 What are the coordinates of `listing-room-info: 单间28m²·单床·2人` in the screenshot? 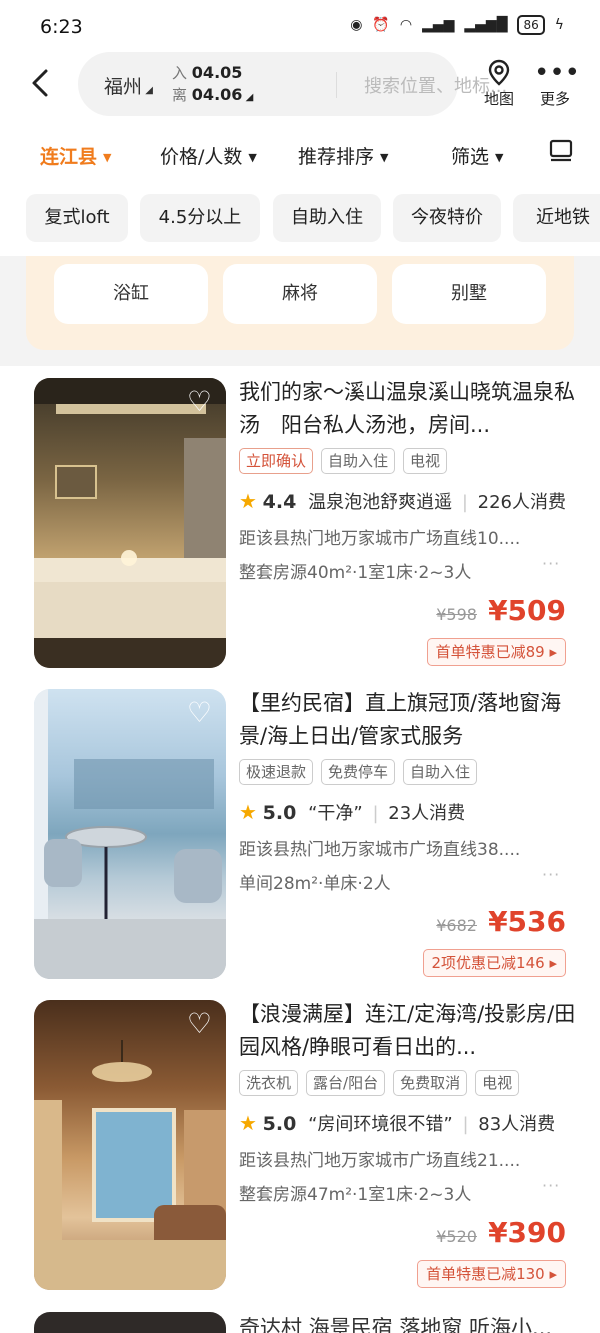 It's located at (315, 884).